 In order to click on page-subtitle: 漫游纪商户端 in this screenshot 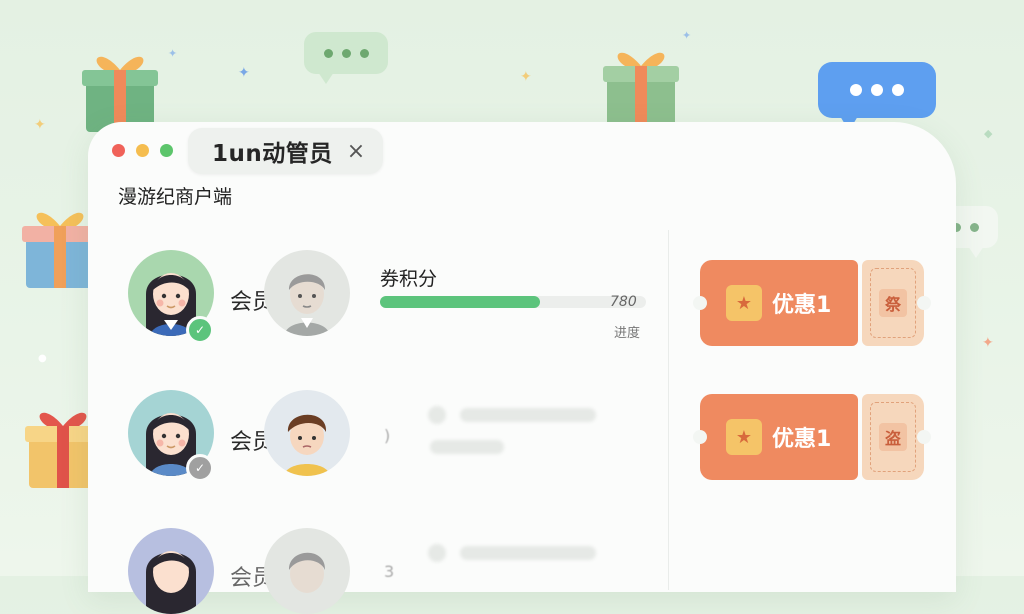, I will do `click(175, 197)`.